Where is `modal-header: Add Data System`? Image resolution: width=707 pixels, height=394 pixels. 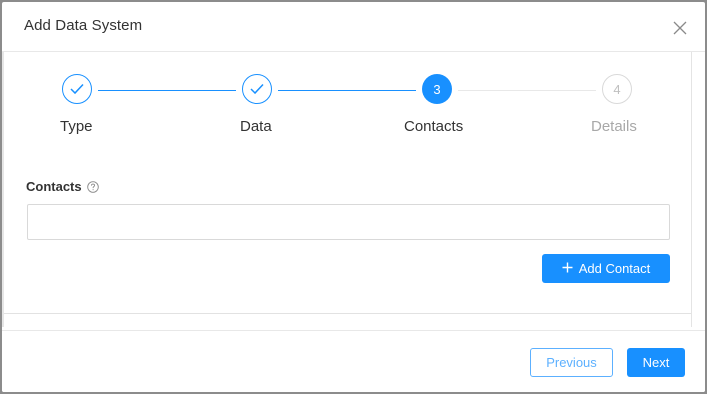
modal-header: Add Data System is located at coordinates (353, 27).